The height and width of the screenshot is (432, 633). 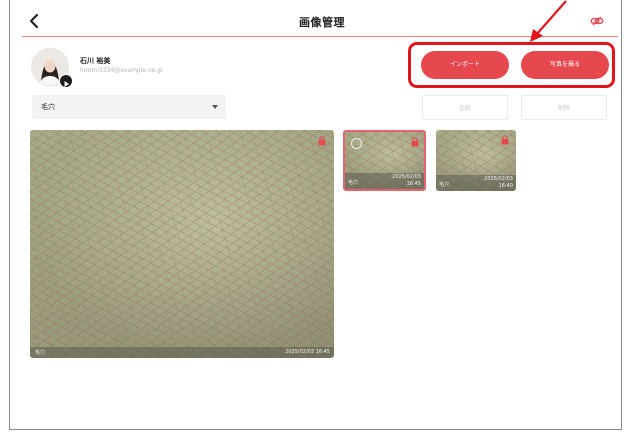 What do you see at coordinates (121, 70) in the screenshot?
I see `user-email: hiromi3334@example.ne.jp` at bounding box center [121, 70].